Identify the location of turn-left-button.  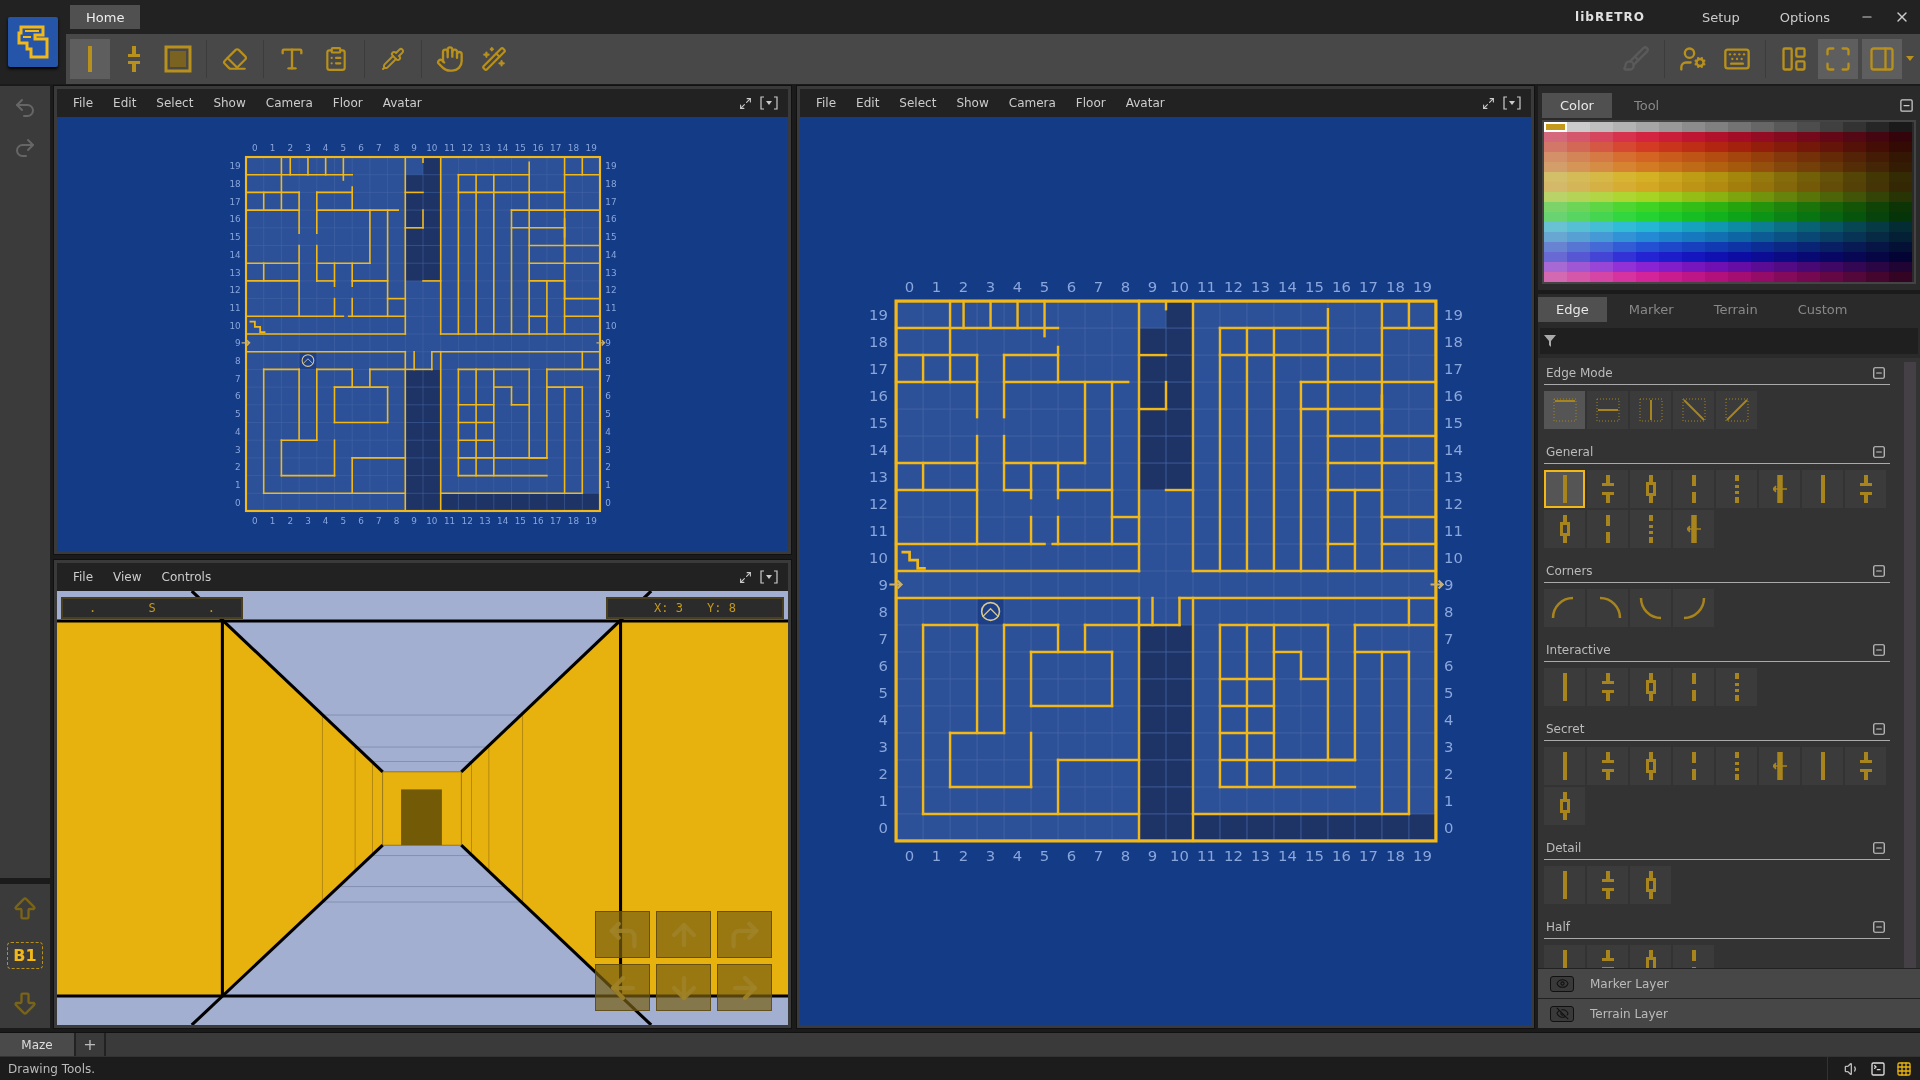
(622, 934).